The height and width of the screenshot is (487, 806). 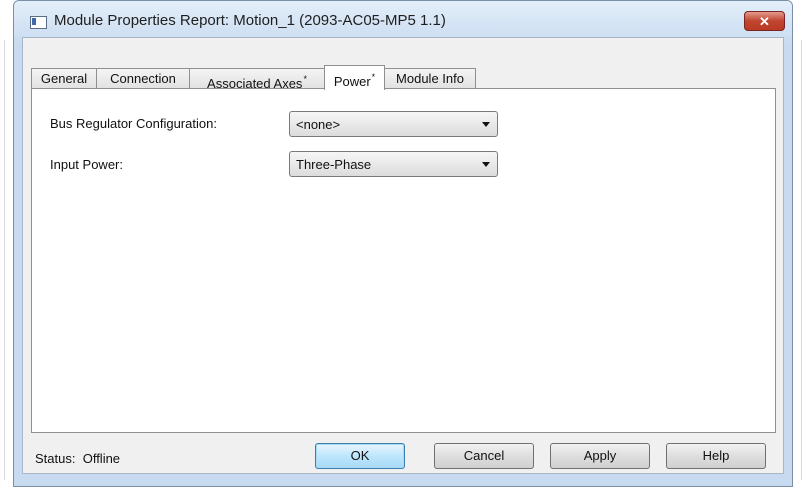 I want to click on help-button: Help, so click(x=716, y=456).